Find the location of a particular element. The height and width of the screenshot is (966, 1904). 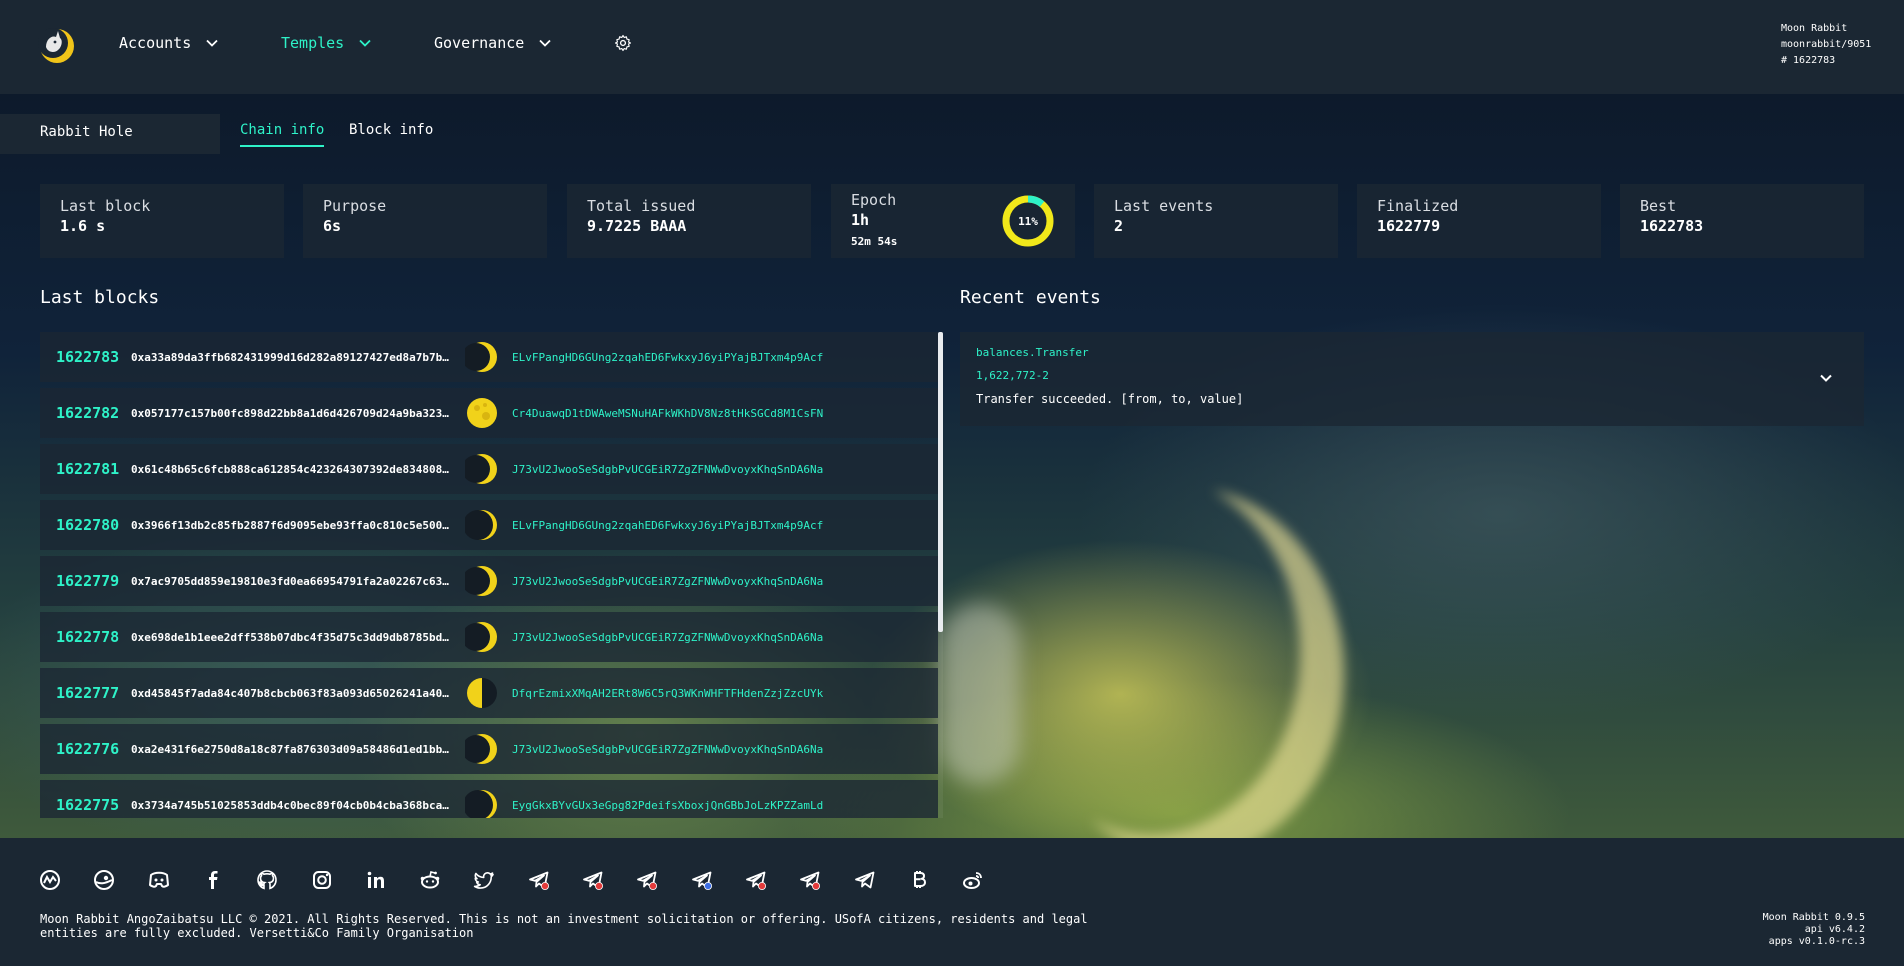

summary-value: 1.6 s is located at coordinates (83, 226).